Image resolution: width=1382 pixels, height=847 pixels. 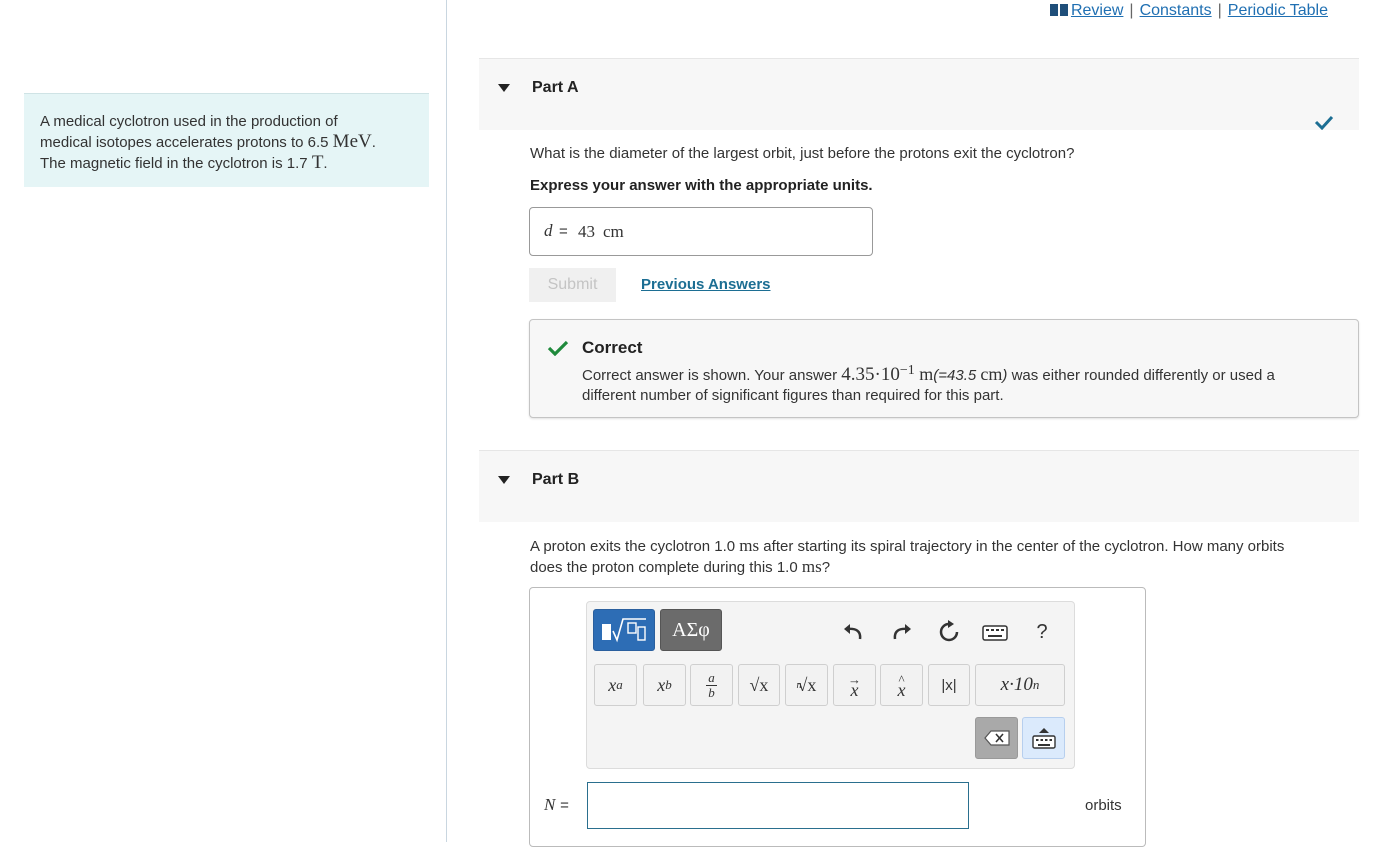 I want to click on constants-link: Constants, so click(x=1176, y=10).